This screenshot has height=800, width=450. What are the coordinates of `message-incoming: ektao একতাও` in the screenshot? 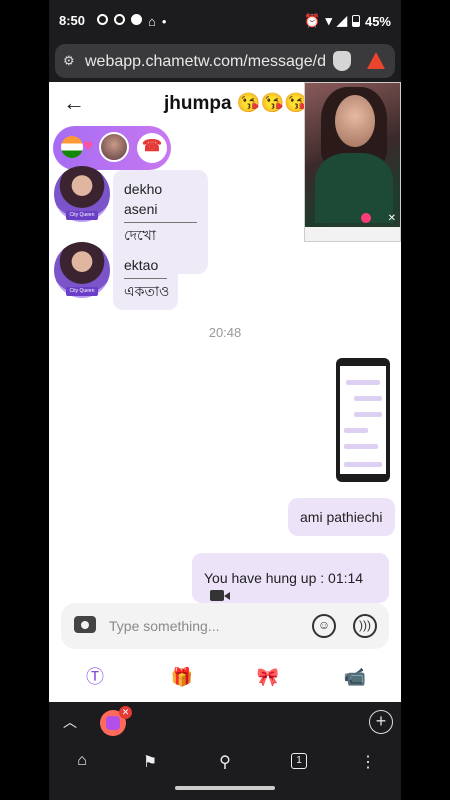 It's located at (145, 278).